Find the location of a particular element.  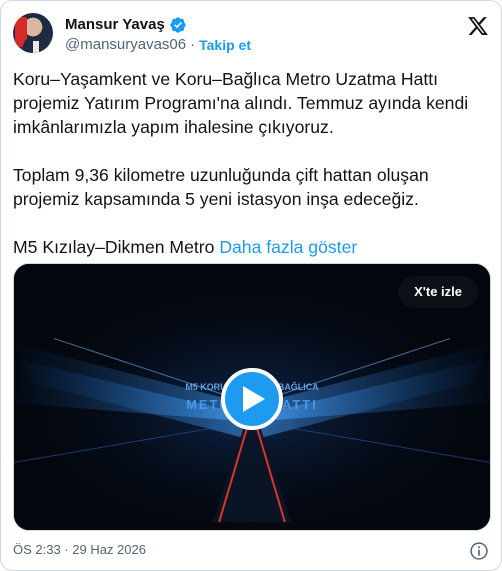

author-name-row: Mansur Yavaş is located at coordinates (126, 25).